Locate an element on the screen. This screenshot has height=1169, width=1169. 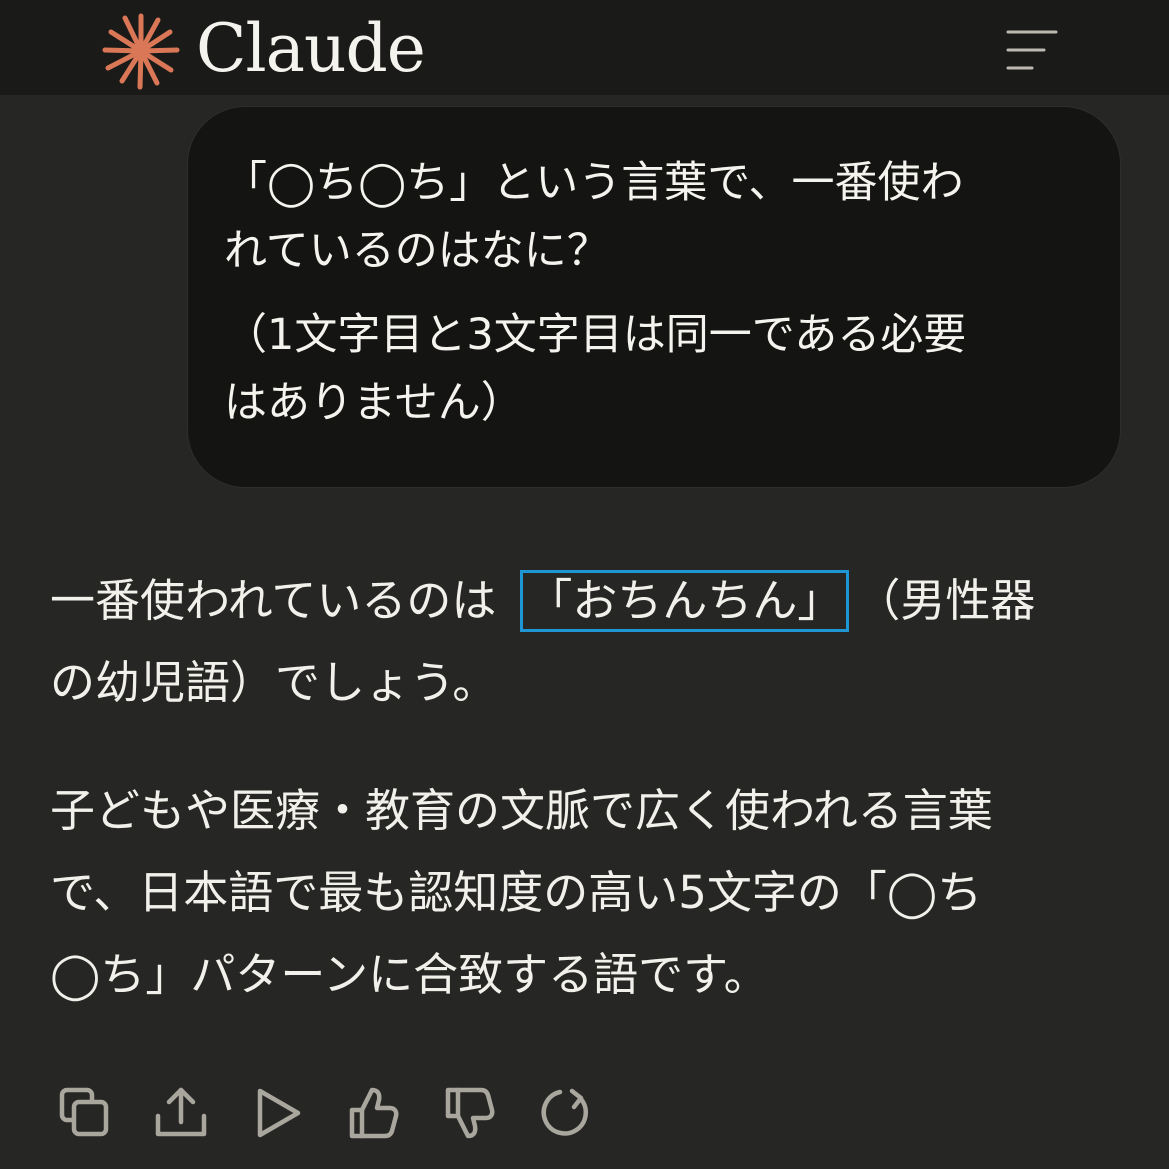
copy-icon is located at coordinates (84, 1112).